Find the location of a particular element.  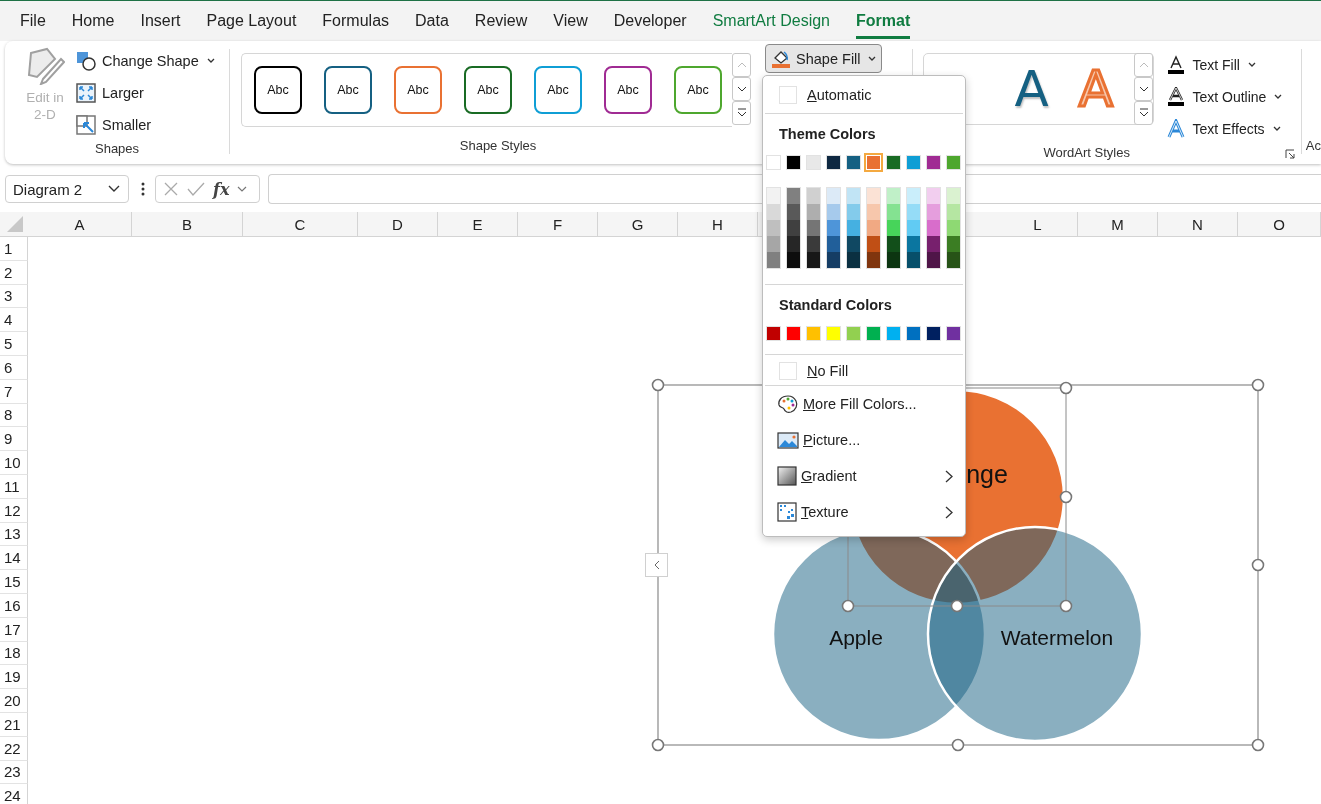

section-heading: Standard Colors is located at coordinates (835, 305).